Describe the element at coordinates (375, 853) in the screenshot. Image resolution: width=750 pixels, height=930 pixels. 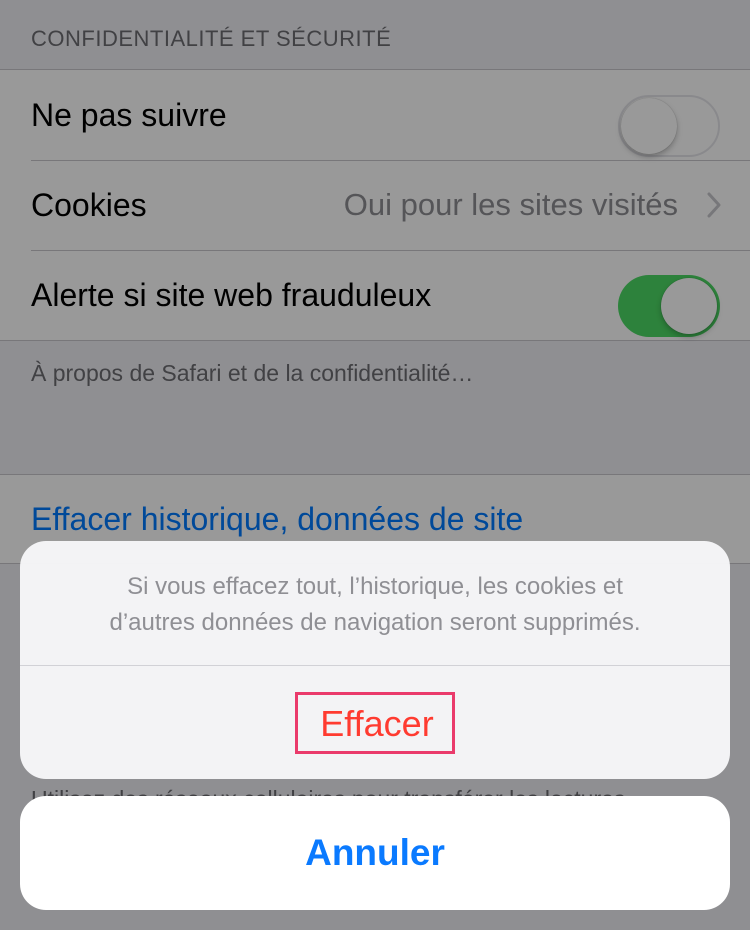
I see `cancel-button: Annuler` at that location.